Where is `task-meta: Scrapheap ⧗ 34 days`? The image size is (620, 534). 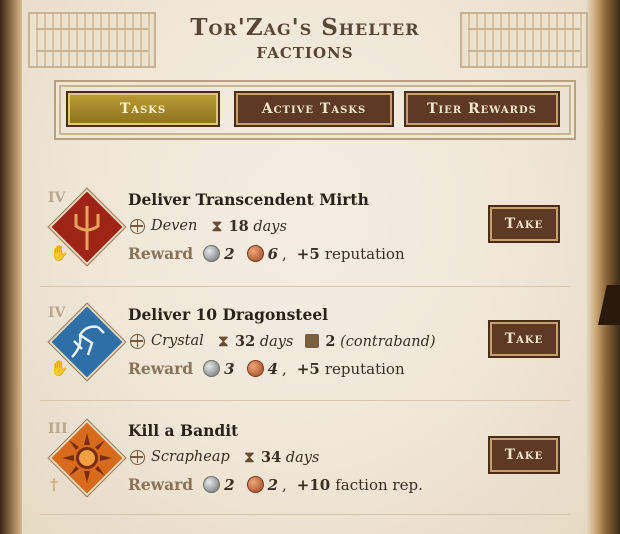 task-meta: Scrapheap ⧗ 34 days is located at coordinates (230, 457).